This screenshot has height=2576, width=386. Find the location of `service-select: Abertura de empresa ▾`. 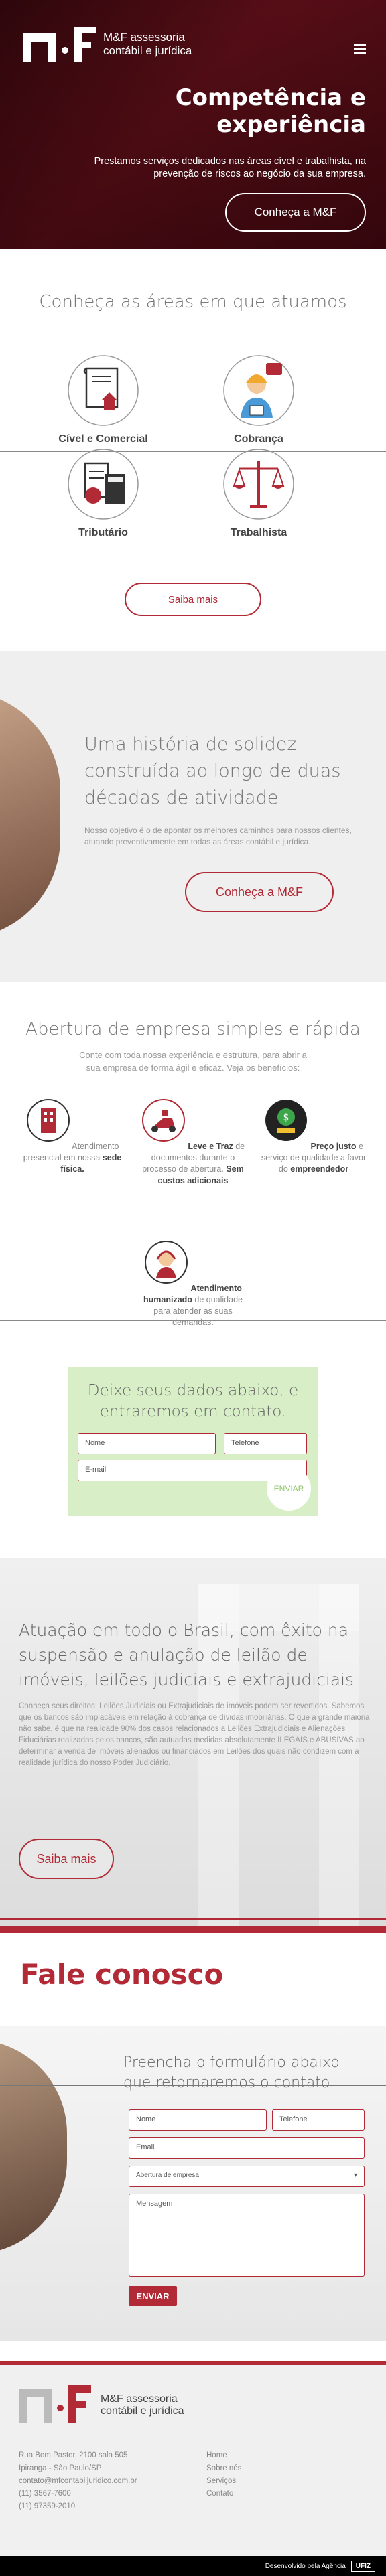

service-select: Abertura de empresa ▾ is located at coordinates (247, 2176).